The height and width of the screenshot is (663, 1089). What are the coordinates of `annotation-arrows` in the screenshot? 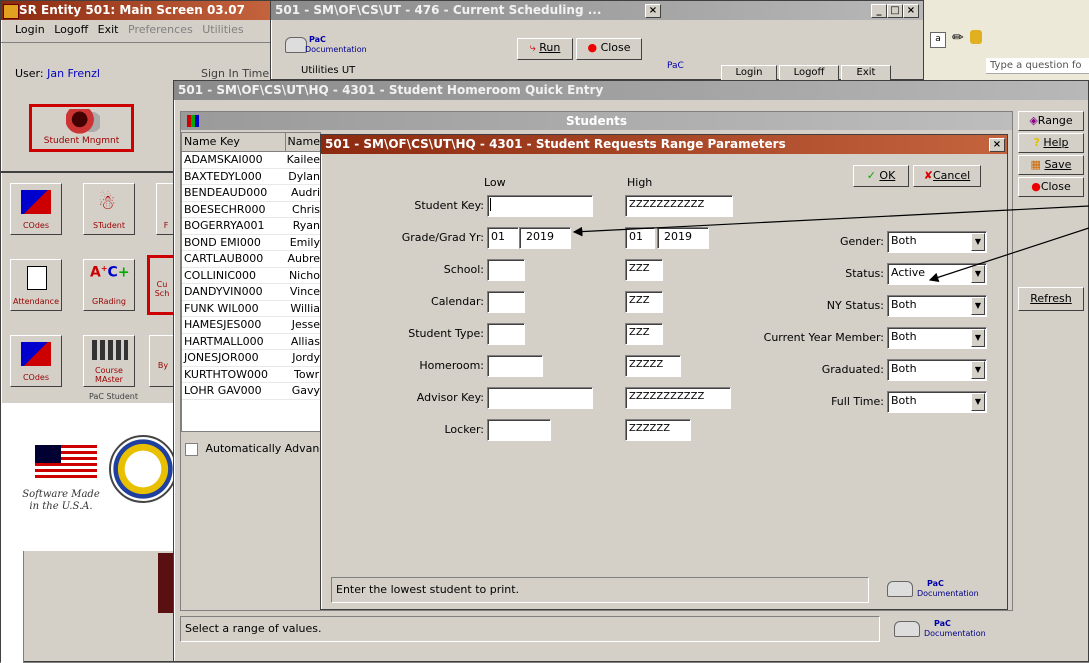 It's located at (830, 243).